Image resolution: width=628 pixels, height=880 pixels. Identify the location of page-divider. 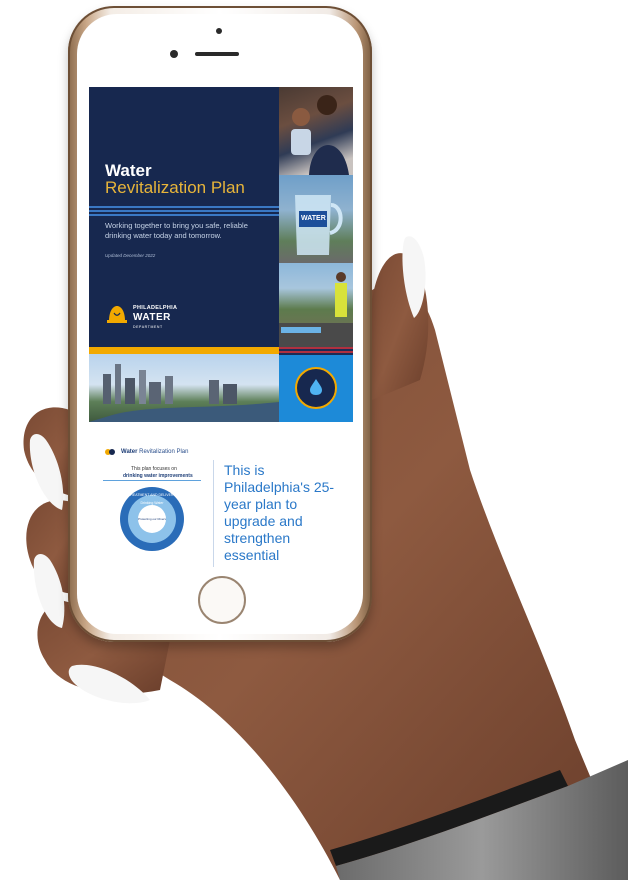
(213, 513).